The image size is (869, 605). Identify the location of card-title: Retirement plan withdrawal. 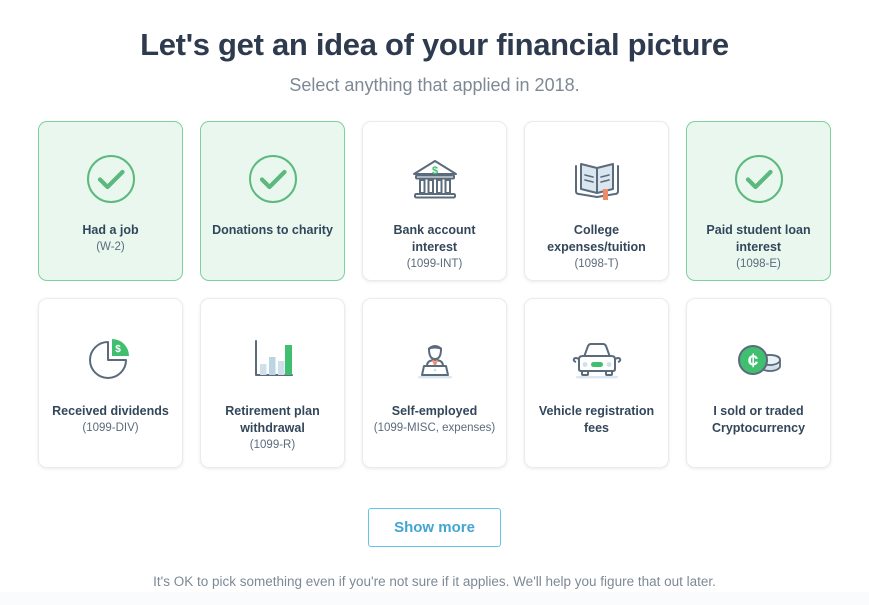
(272, 420).